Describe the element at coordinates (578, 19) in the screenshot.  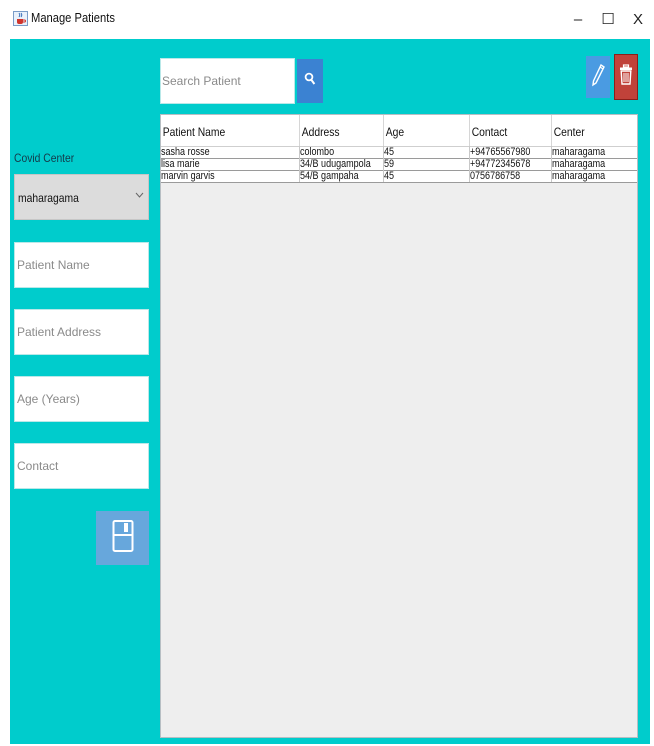
I see `minimize-button: –` at that location.